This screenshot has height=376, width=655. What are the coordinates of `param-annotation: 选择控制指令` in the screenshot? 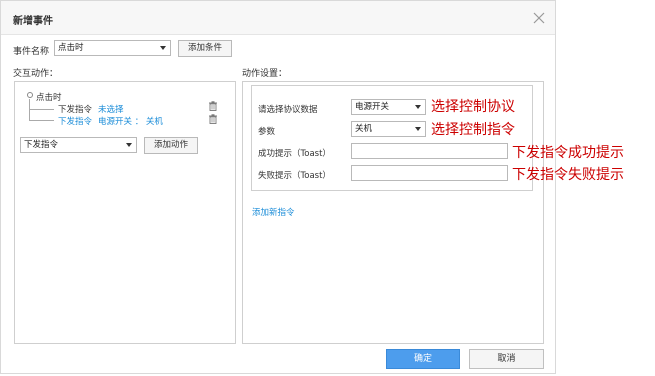 It's located at (473, 130).